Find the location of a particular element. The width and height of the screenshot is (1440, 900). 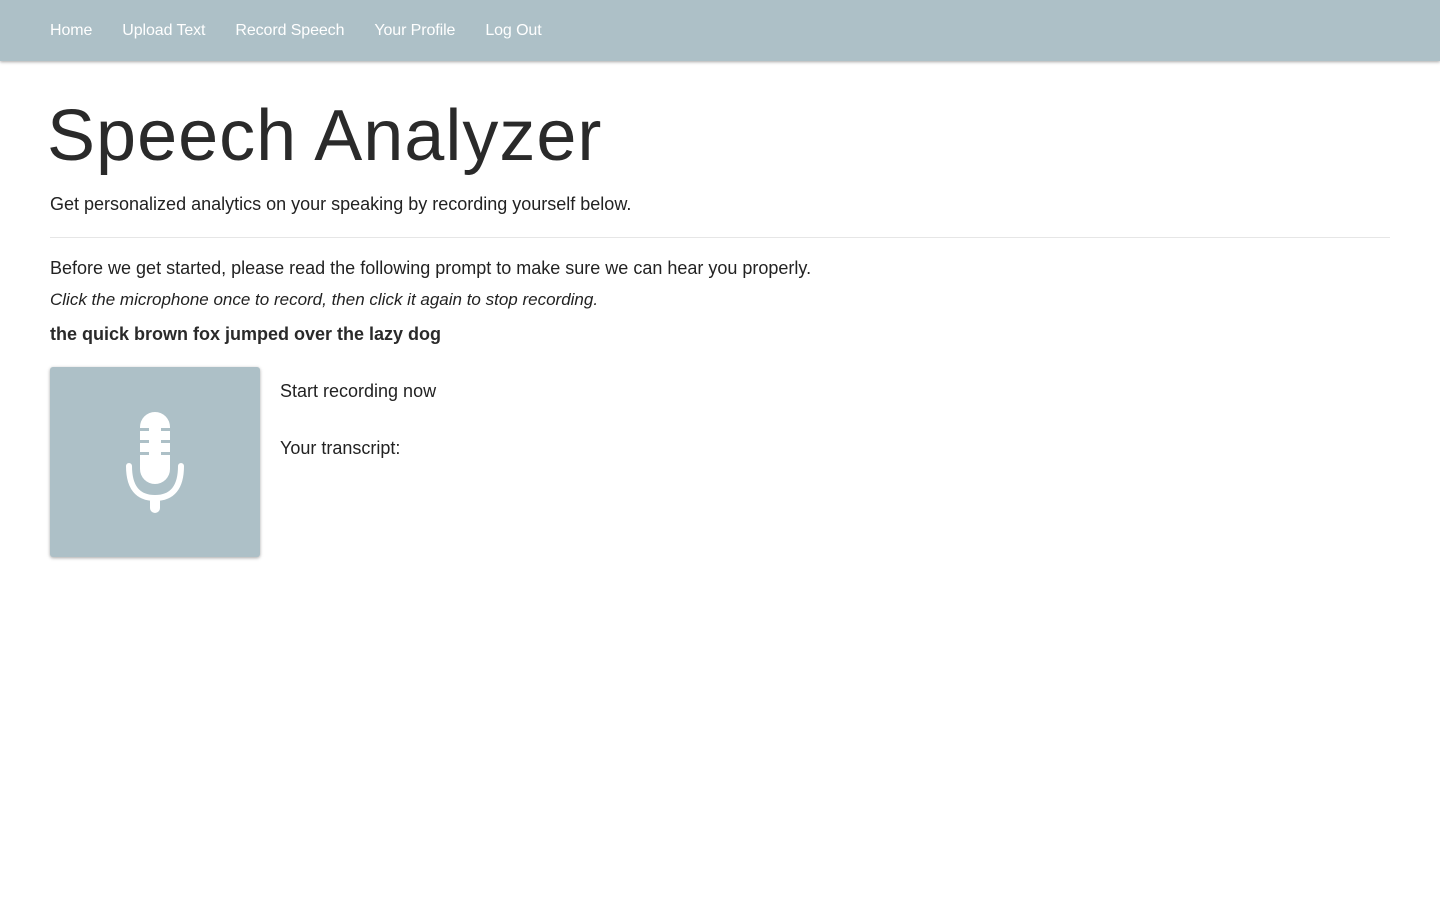

nav-your-profile-link: Your Profile is located at coordinates (414, 31).